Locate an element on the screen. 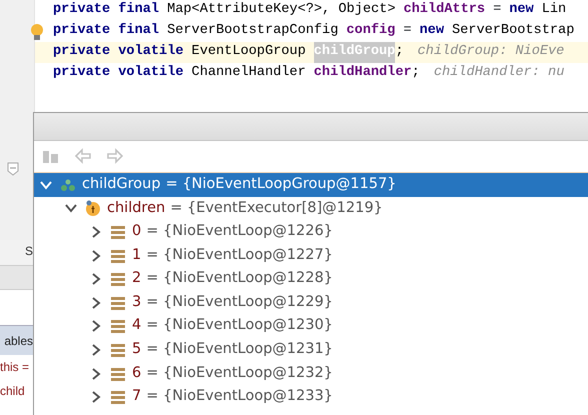  tree-row: children = {EventExecutor[8]@1219} is located at coordinates (311, 208).